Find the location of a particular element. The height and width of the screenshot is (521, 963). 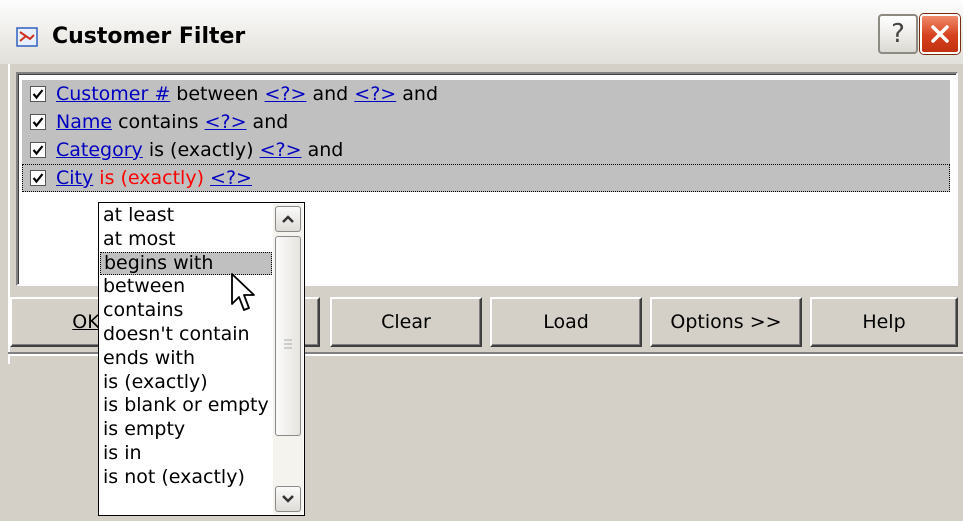

filter-app-icon is located at coordinates (27, 37).